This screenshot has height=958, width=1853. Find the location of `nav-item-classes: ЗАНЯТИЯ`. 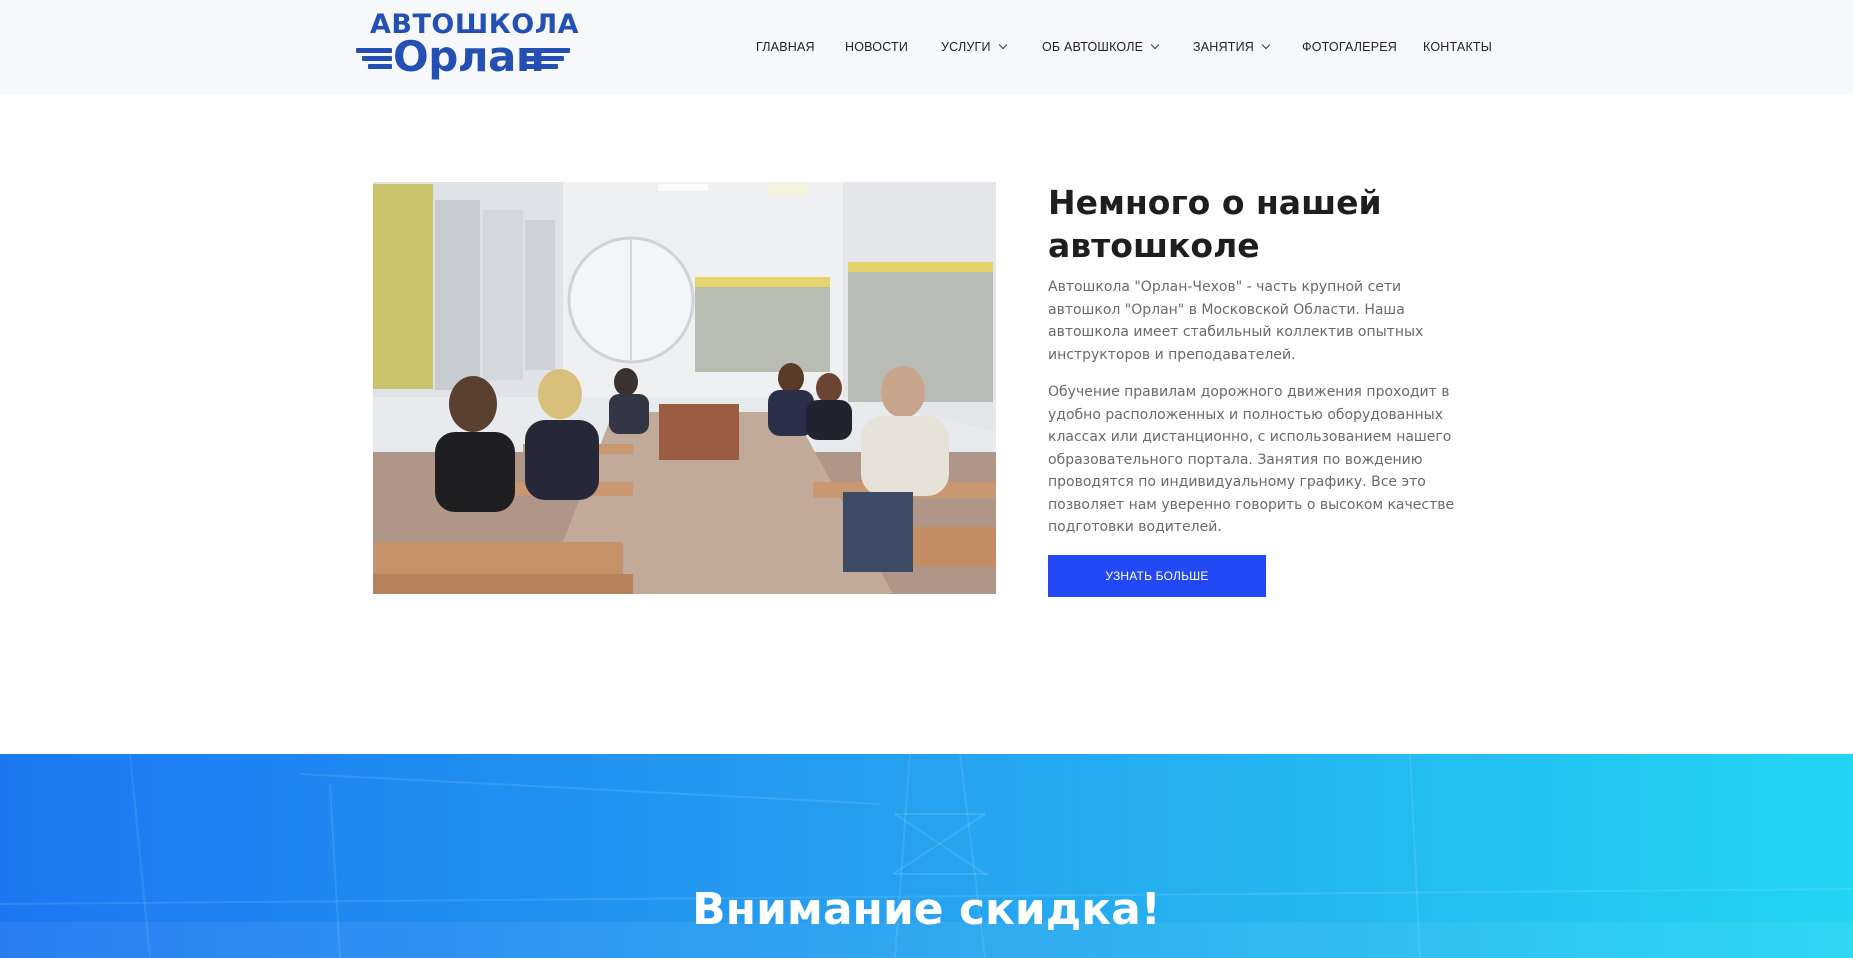

nav-item-classes: ЗАНЯТИЯ is located at coordinates (1232, 47).